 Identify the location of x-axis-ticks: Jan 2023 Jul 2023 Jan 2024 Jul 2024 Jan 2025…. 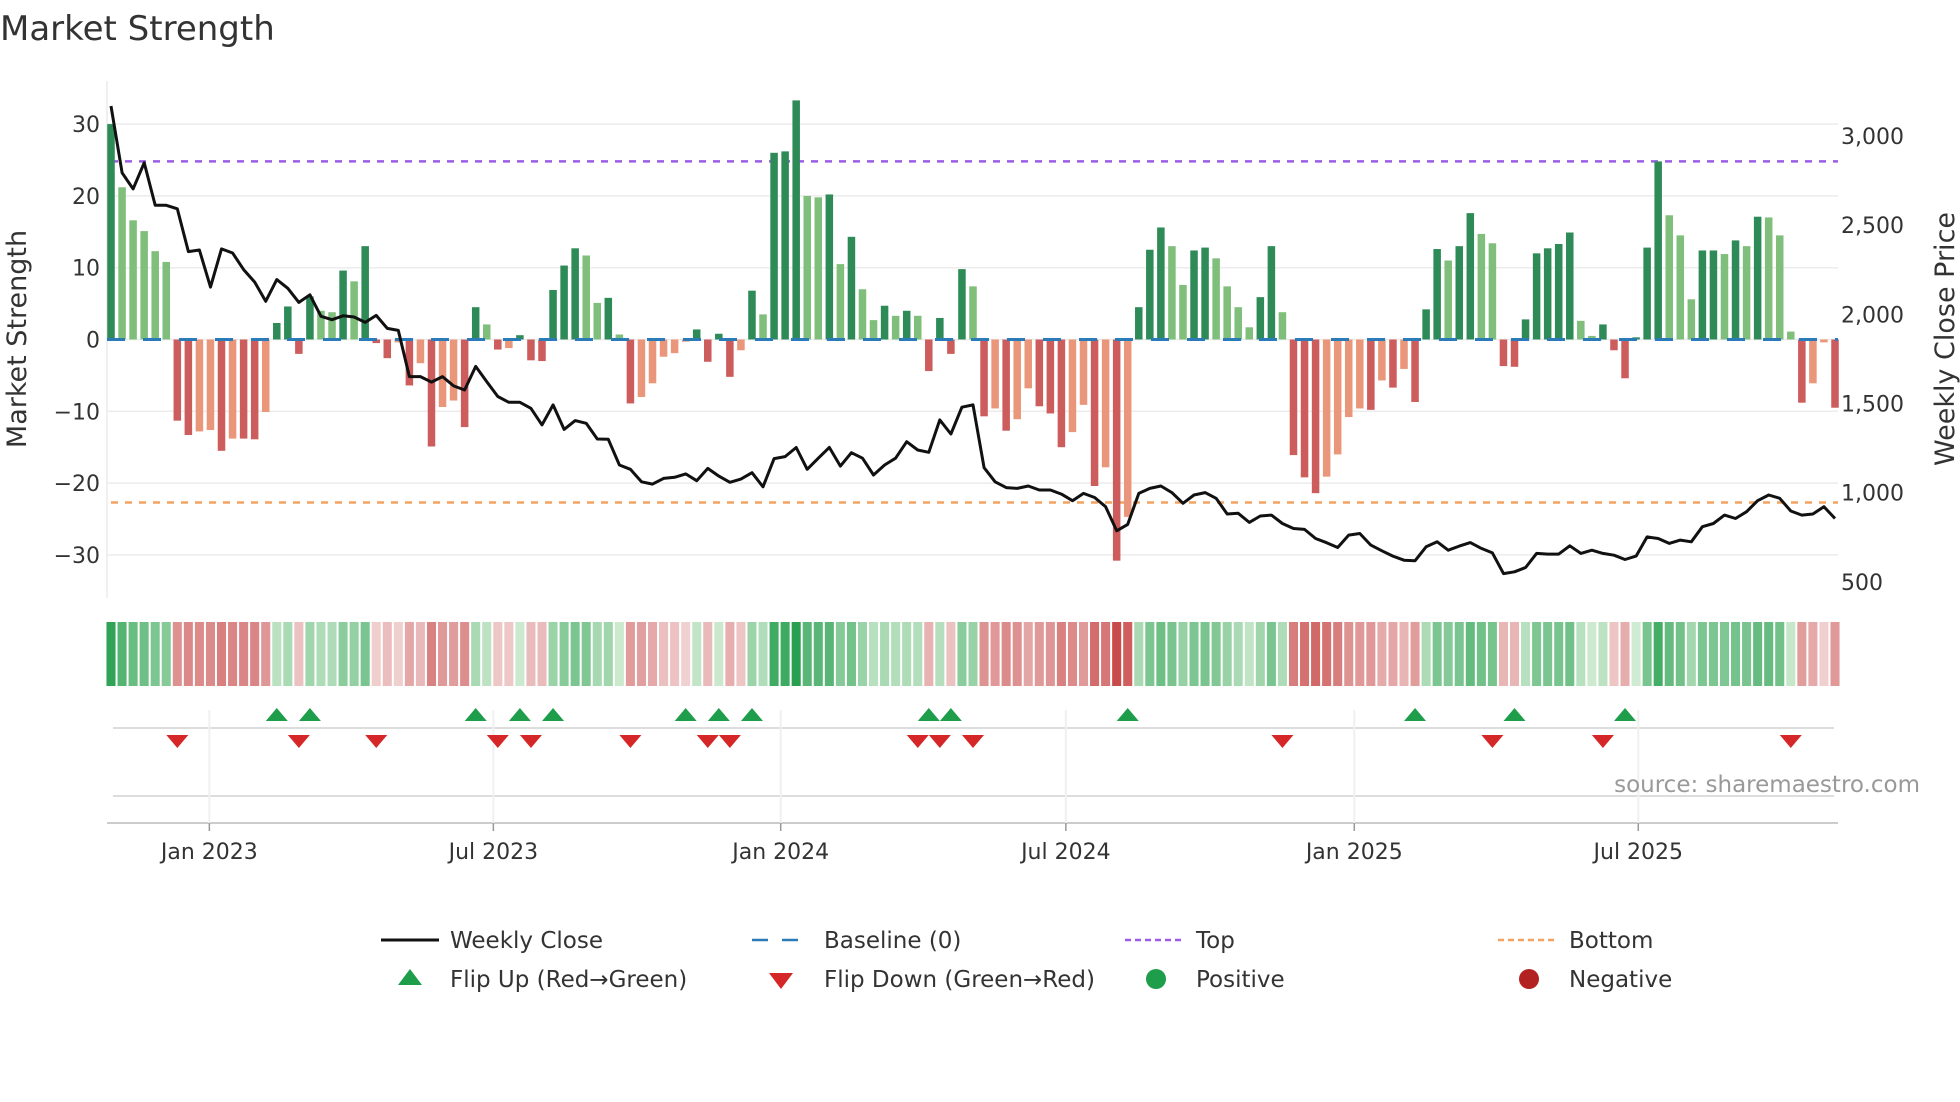
(921, 844).